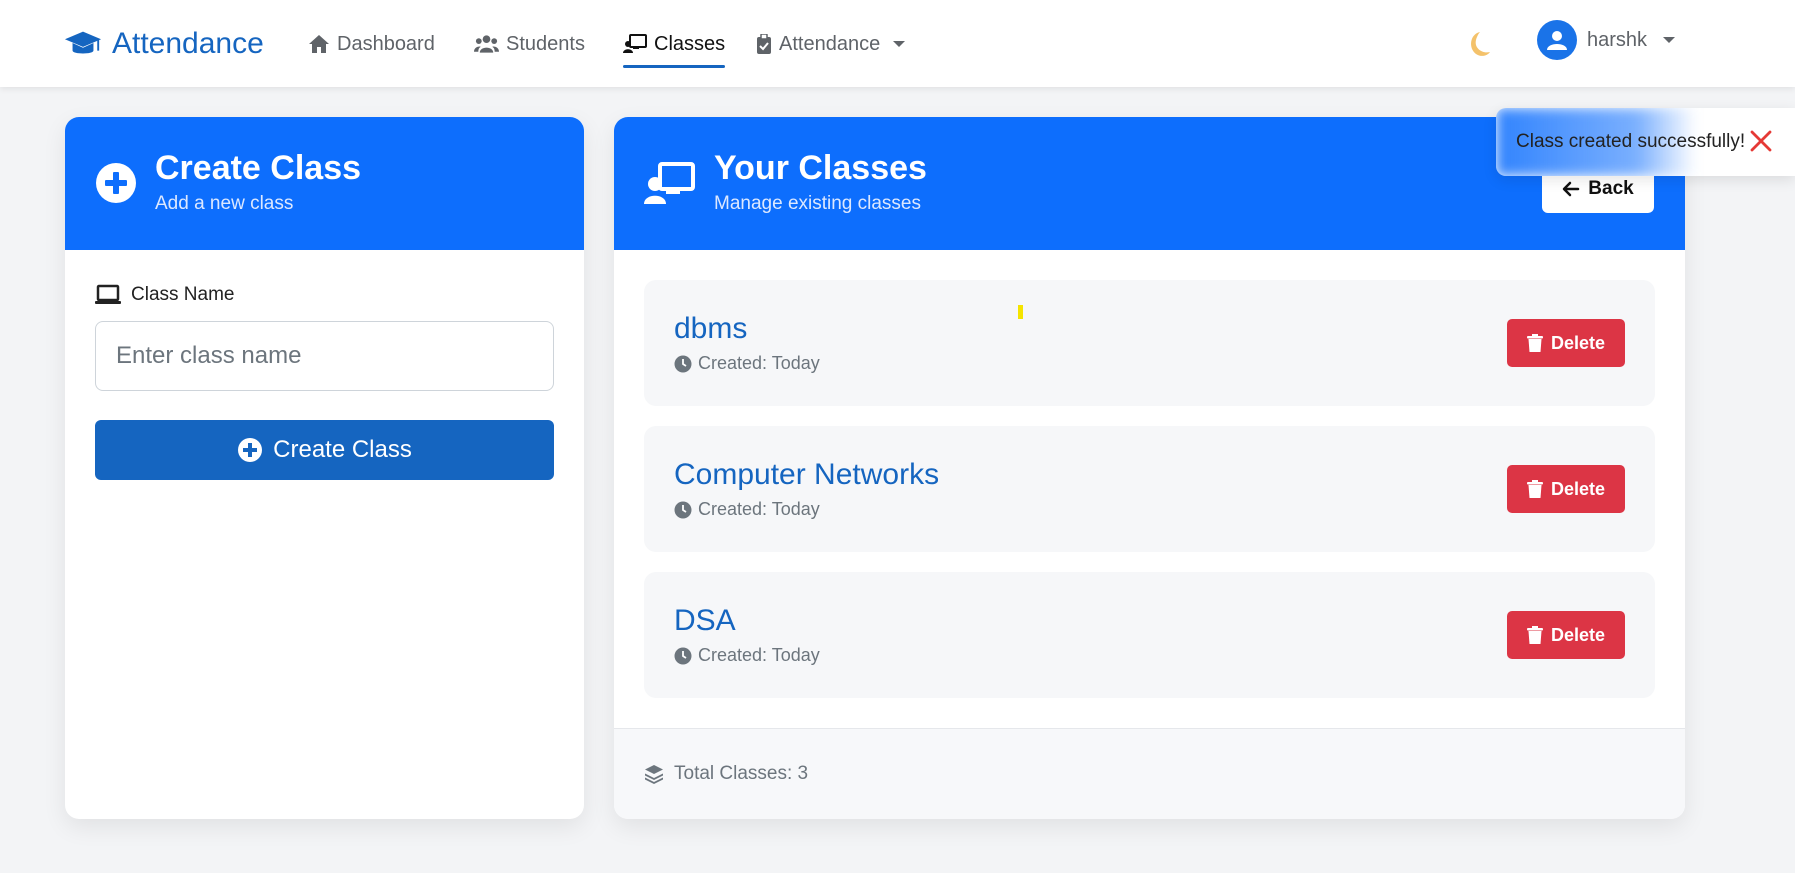 Image resolution: width=1795 pixels, height=873 pixels. I want to click on clipboard-check-icon, so click(764, 44).